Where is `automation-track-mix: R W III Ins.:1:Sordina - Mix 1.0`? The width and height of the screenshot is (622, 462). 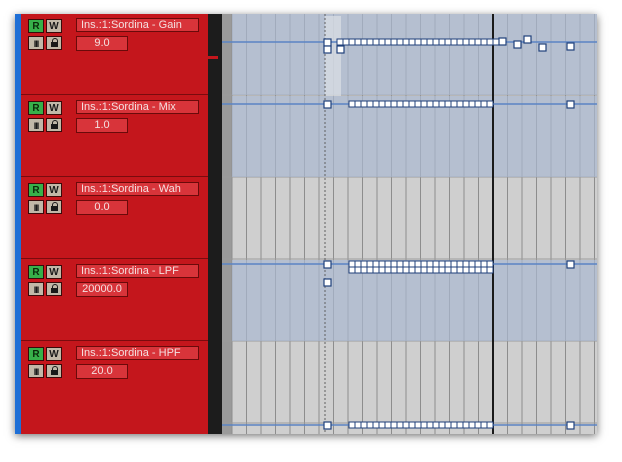
automation-track-mix: R W III Ins.:1:Sordina - Mix 1.0 is located at coordinates (114, 136).